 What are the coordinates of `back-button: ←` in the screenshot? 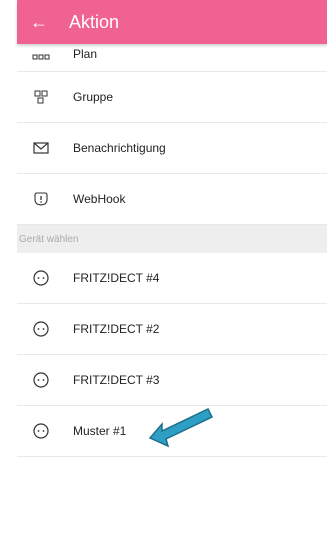 It's located at (39, 22).